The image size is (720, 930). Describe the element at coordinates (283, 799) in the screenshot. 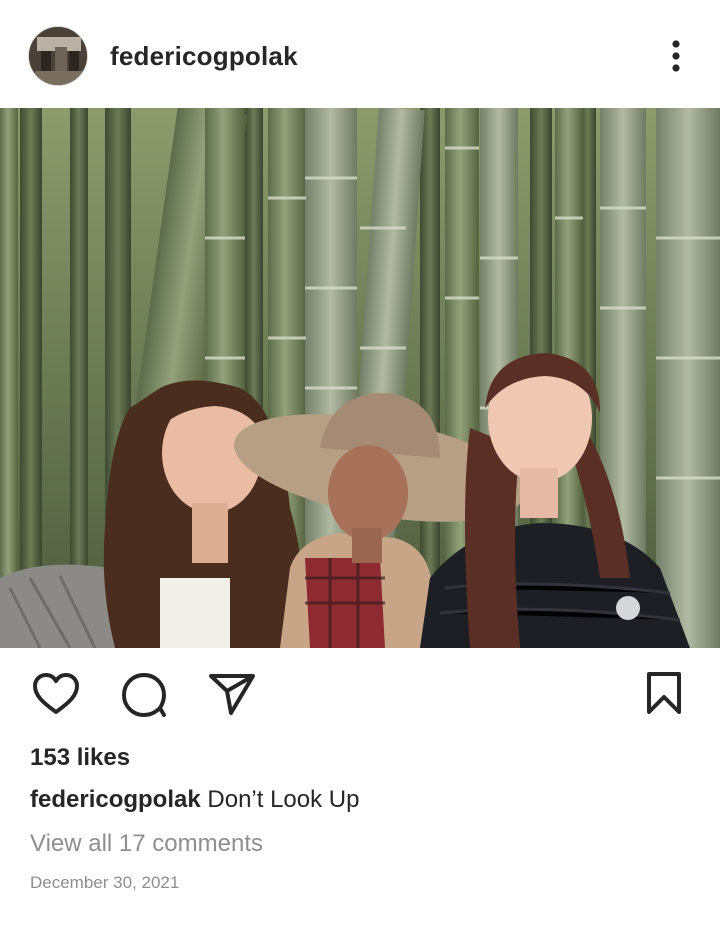

I see `caption-text: Don’t Look Up` at that location.